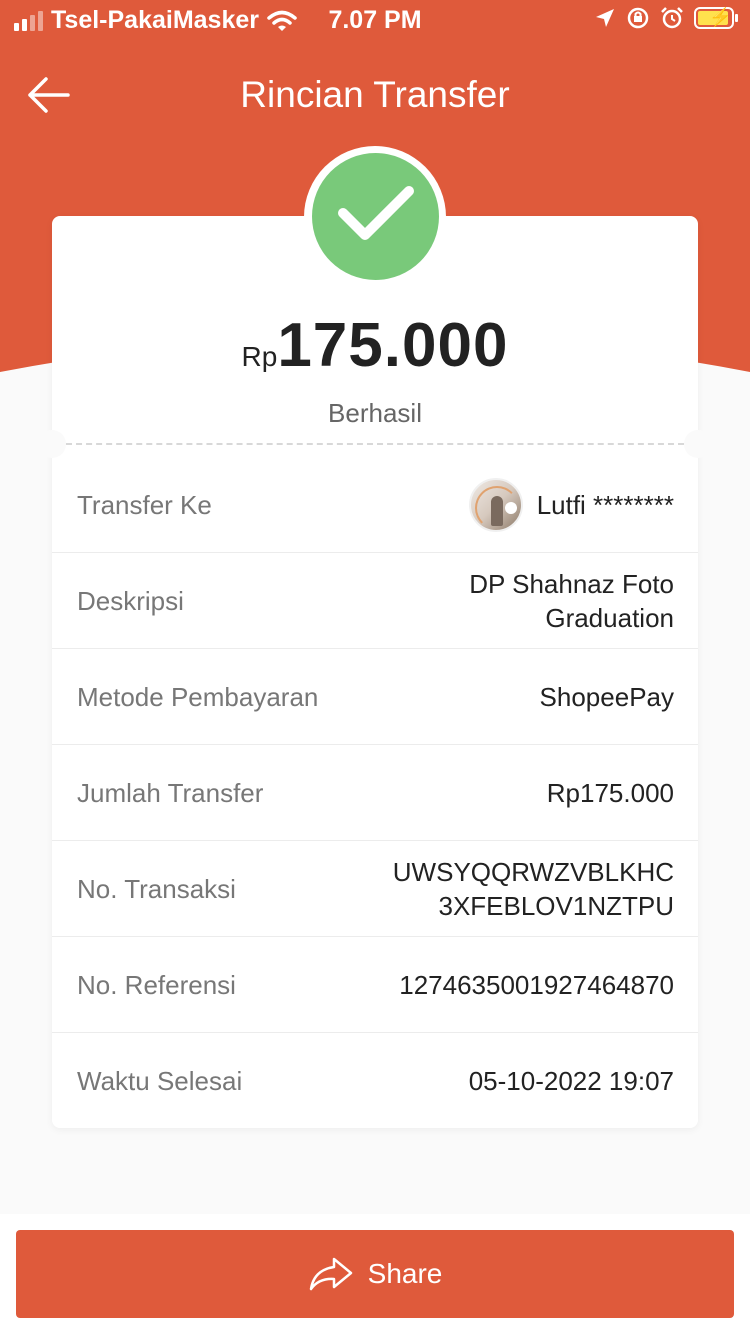  Describe the element at coordinates (672, 18) in the screenshot. I see `alarm-icon` at that location.